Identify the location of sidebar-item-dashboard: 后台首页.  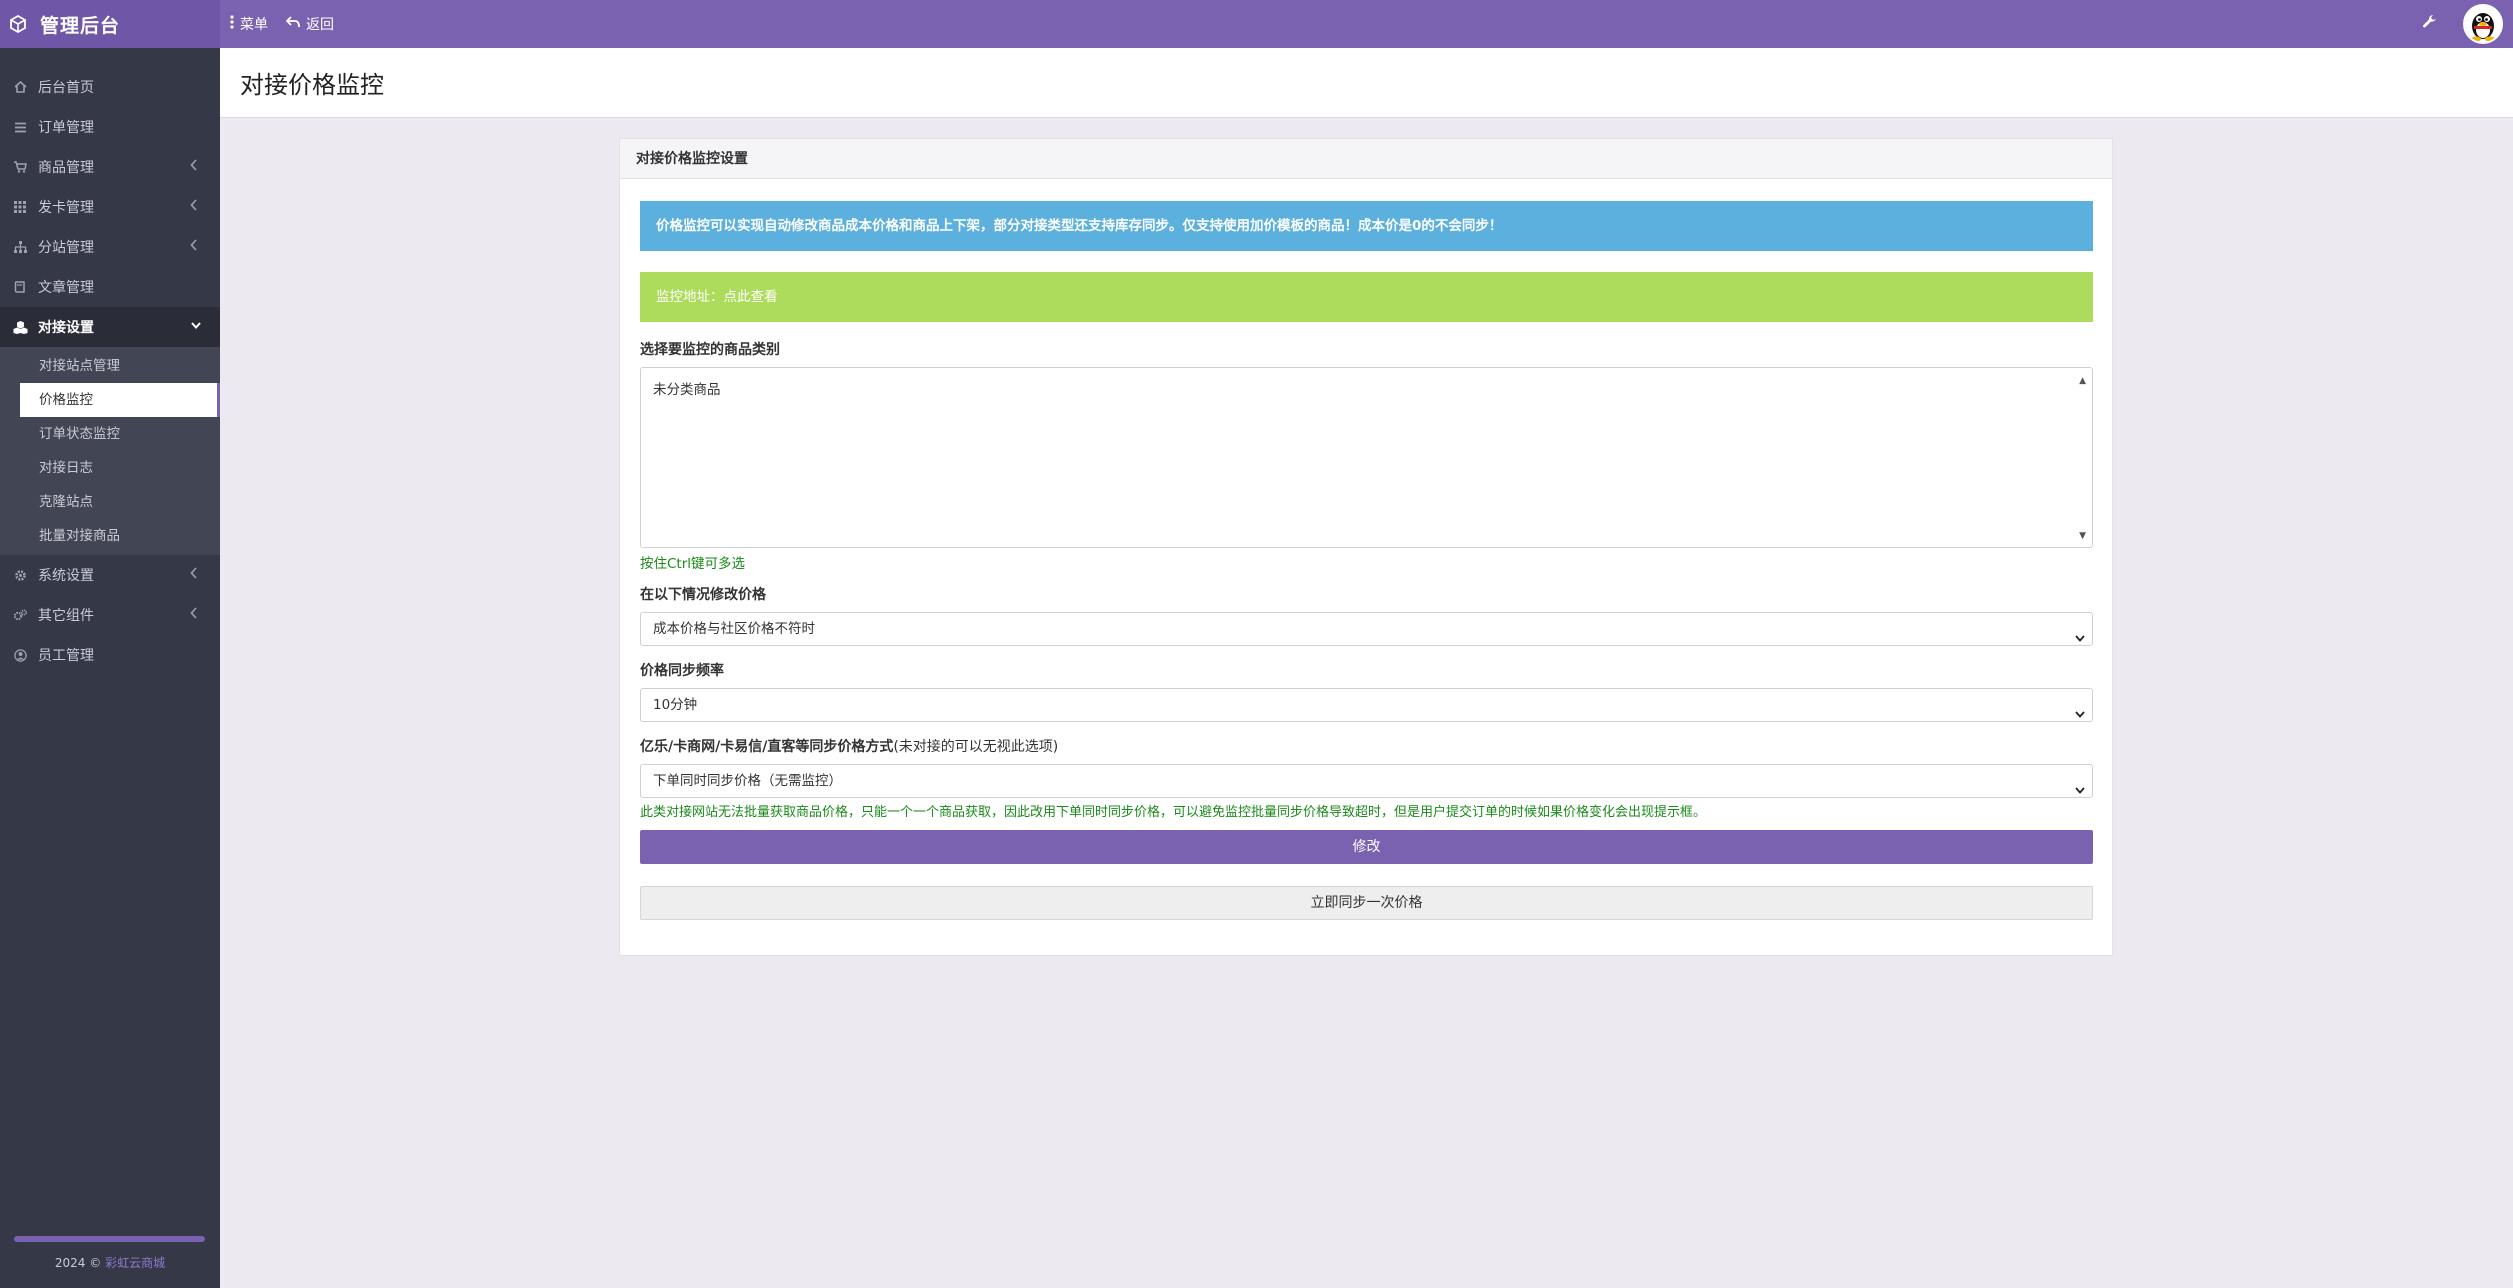
(110, 87).